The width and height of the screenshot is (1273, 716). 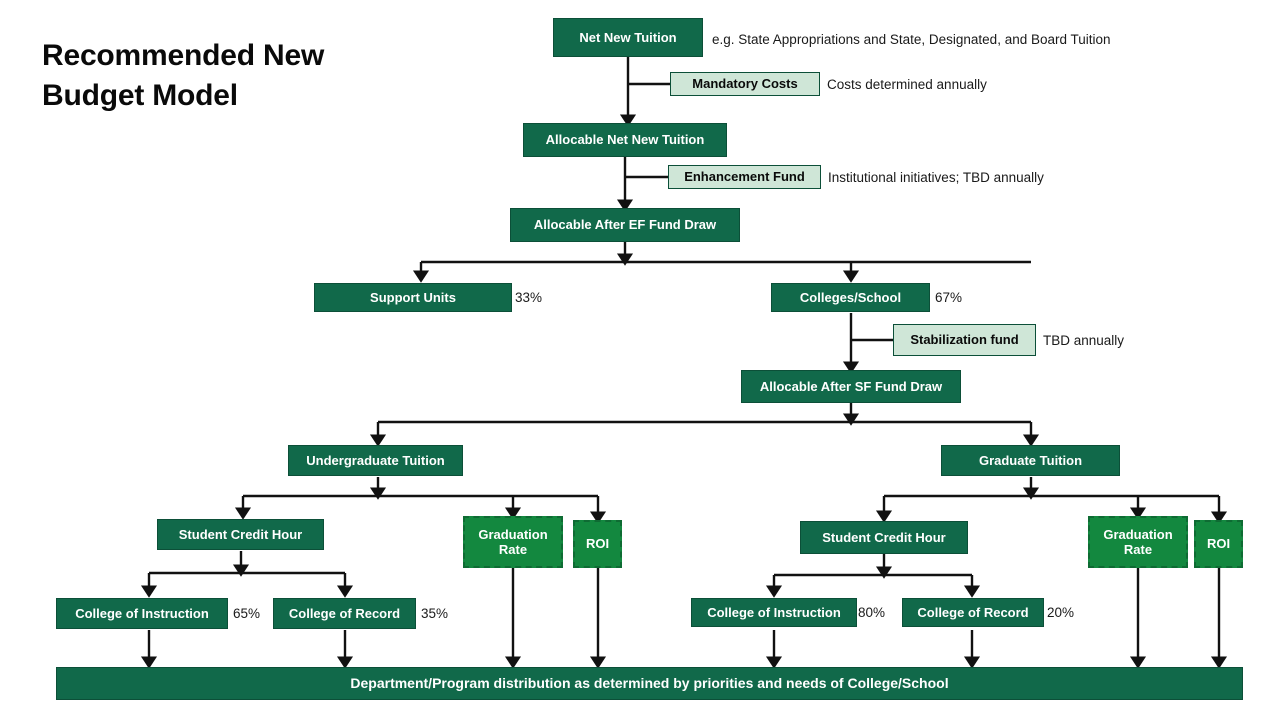 I want to click on node-support-units: Support Units, so click(x=413, y=297).